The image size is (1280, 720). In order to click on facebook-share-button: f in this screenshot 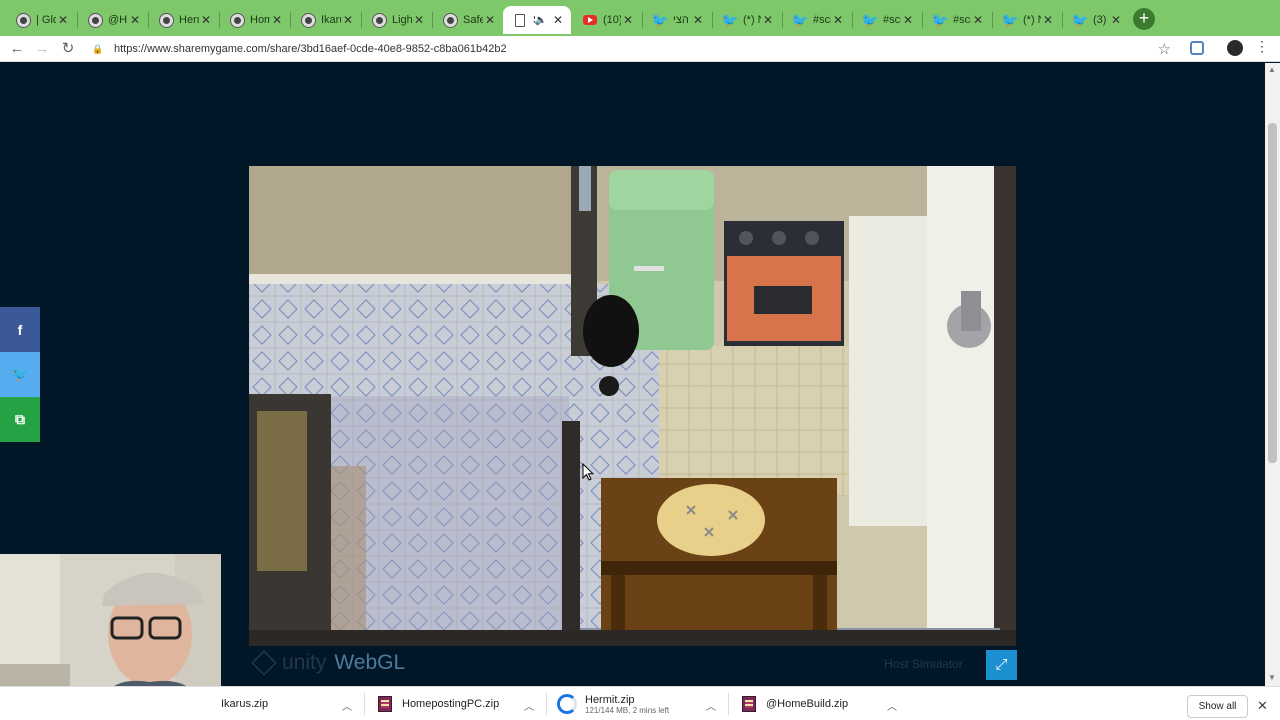, I will do `click(20, 329)`.